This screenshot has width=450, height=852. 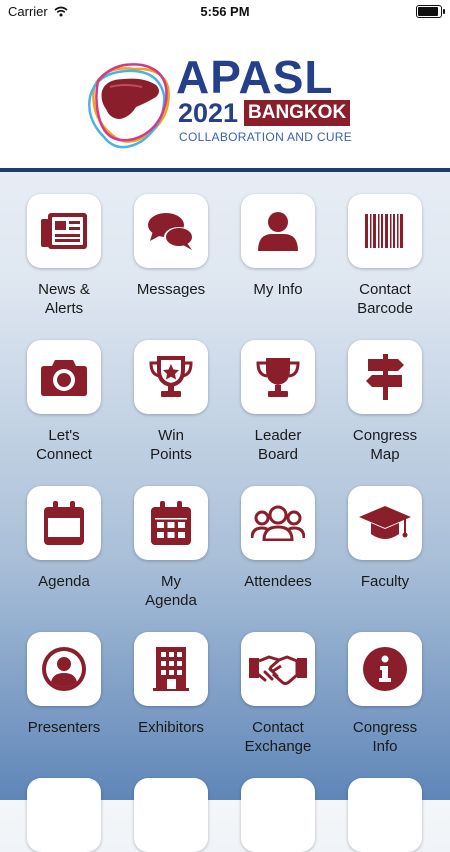 I want to click on battery-level, so click(x=428, y=11).